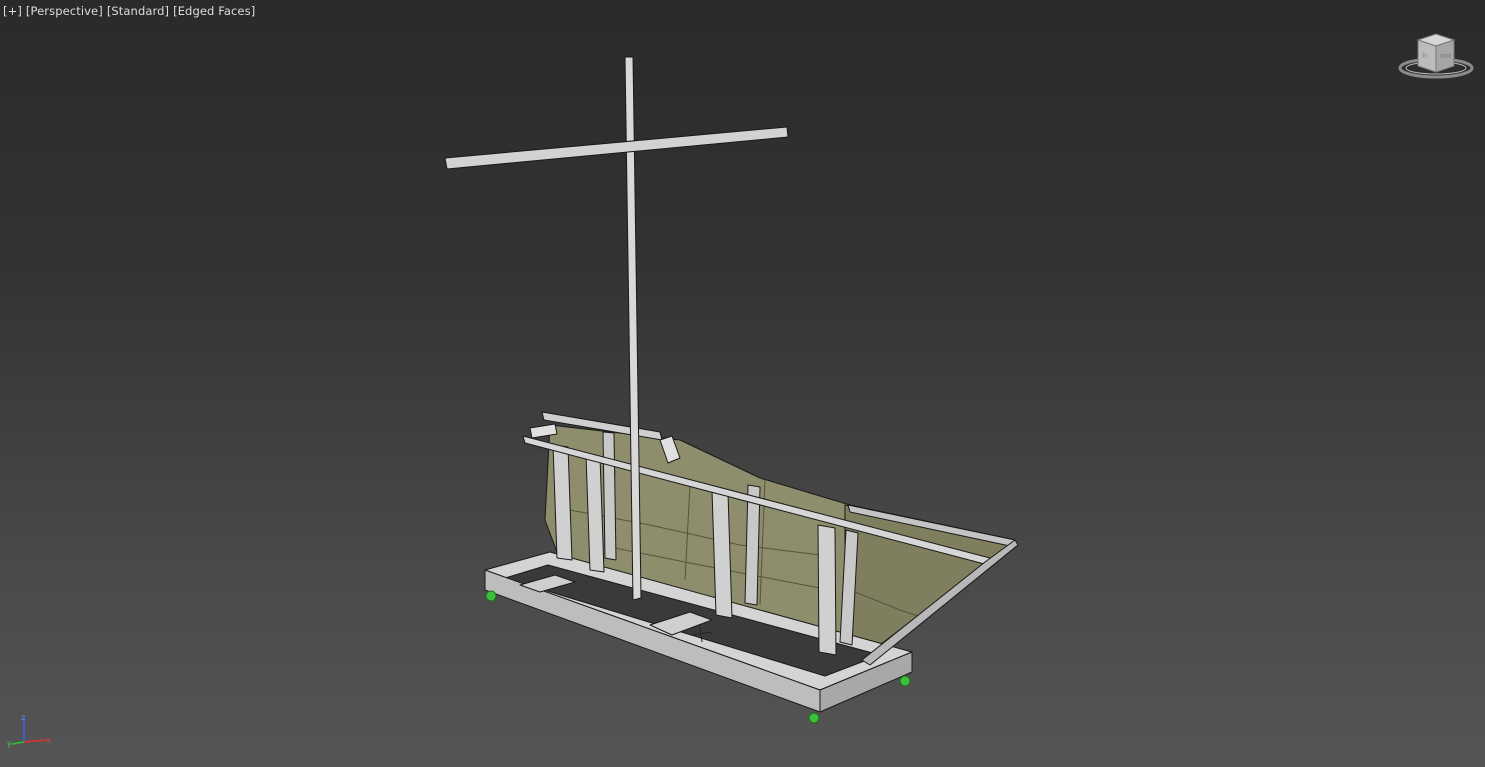 The height and width of the screenshot is (767, 1485). What do you see at coordinates (48, 740) in the screenshot?
I see `axis-x-label: x` at bounding box center [48, 740].